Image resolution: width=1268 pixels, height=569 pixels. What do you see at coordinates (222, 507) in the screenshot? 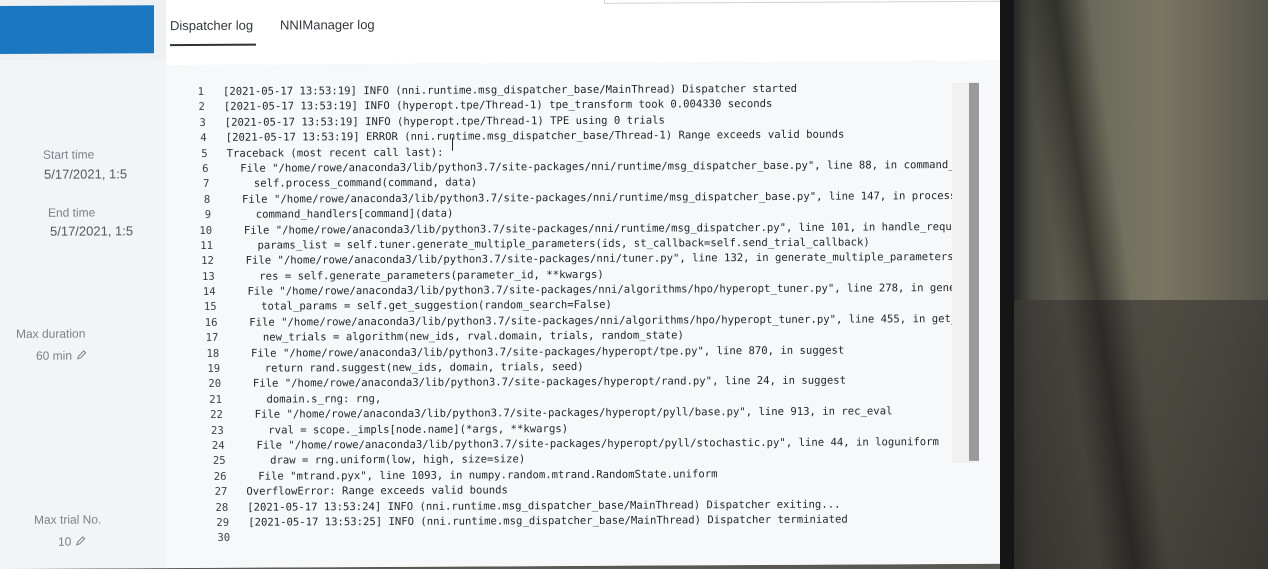
I see `line-number: 28` at bounding box center [222, 507].